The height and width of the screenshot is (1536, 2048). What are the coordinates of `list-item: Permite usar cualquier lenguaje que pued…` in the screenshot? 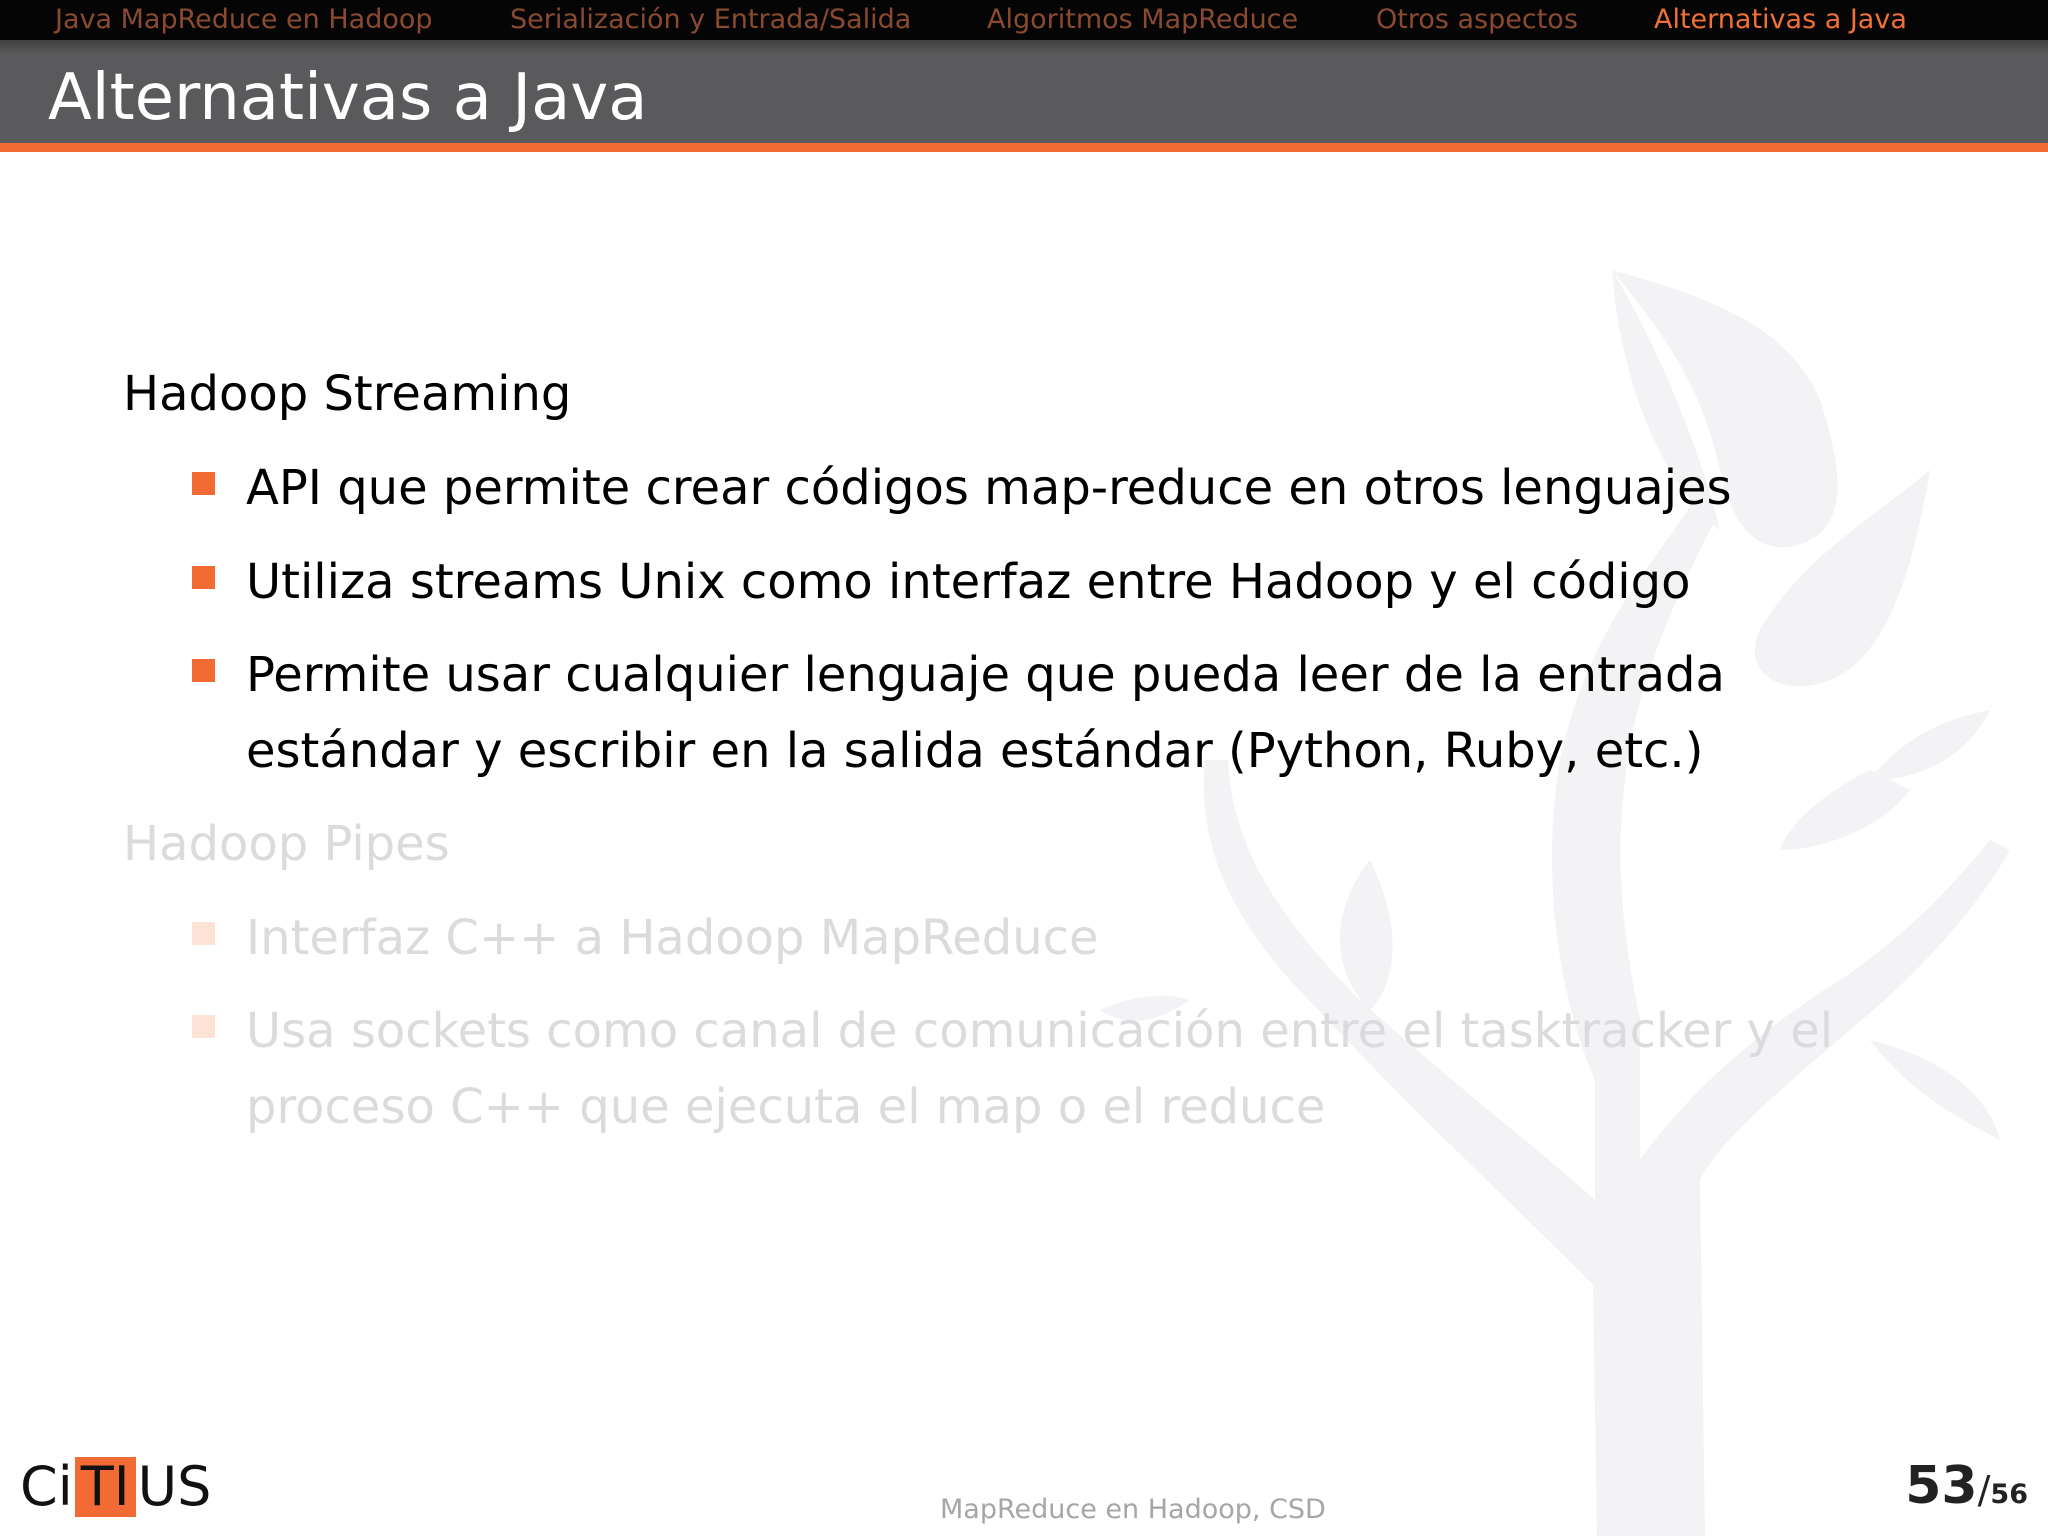 It's located at (1042, 713).